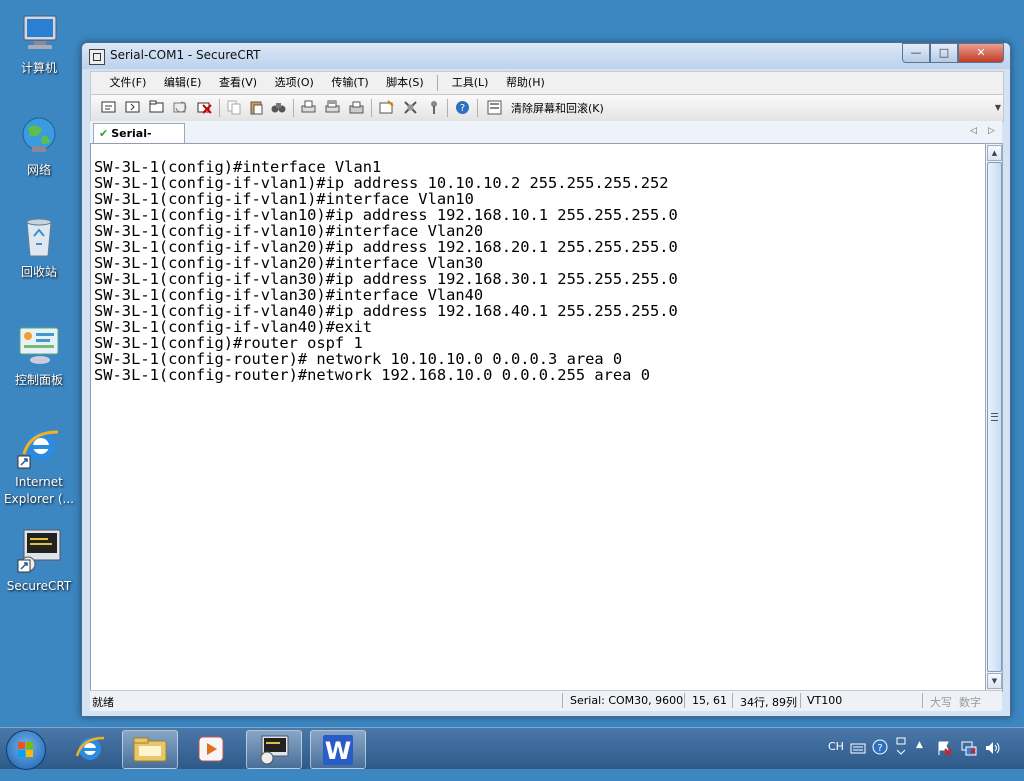 Image resolution: width=1024 pixels, height=781 pixels. I want to click on scroll-down-arrow-icon: ▼, so click(994, 681).